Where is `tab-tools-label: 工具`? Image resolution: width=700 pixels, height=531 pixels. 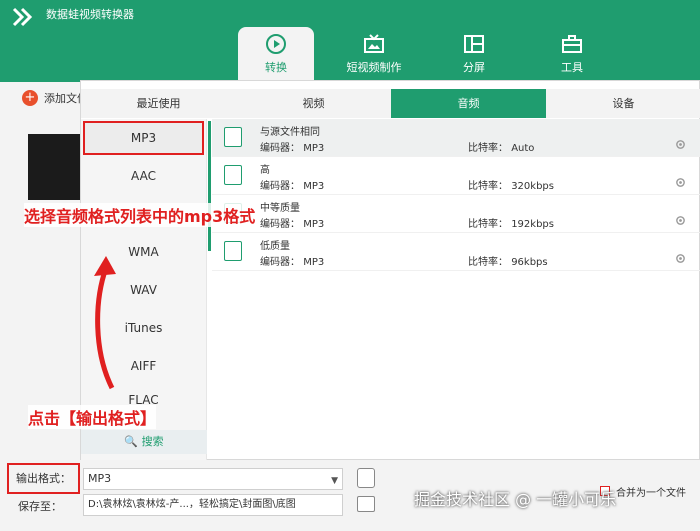
tab-tools-label: 工具 is located at coordinates (572, 67).